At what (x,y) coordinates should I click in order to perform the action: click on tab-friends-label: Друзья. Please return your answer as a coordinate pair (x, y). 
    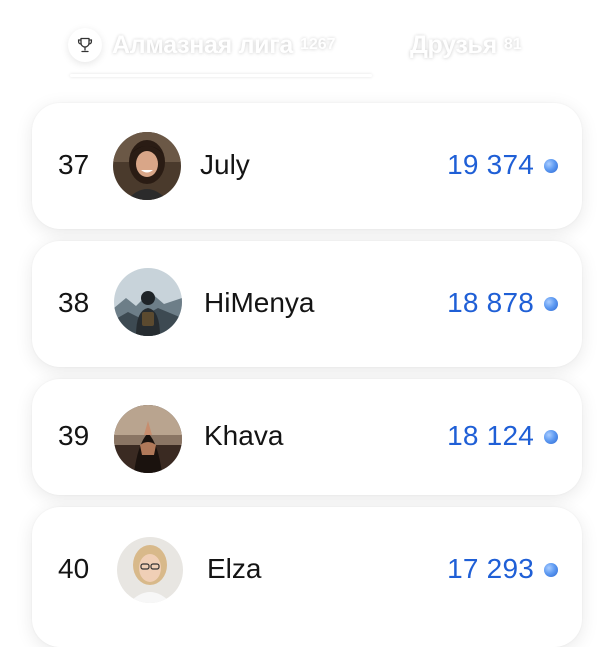
    Looking at the image, I should click on (453, 44).